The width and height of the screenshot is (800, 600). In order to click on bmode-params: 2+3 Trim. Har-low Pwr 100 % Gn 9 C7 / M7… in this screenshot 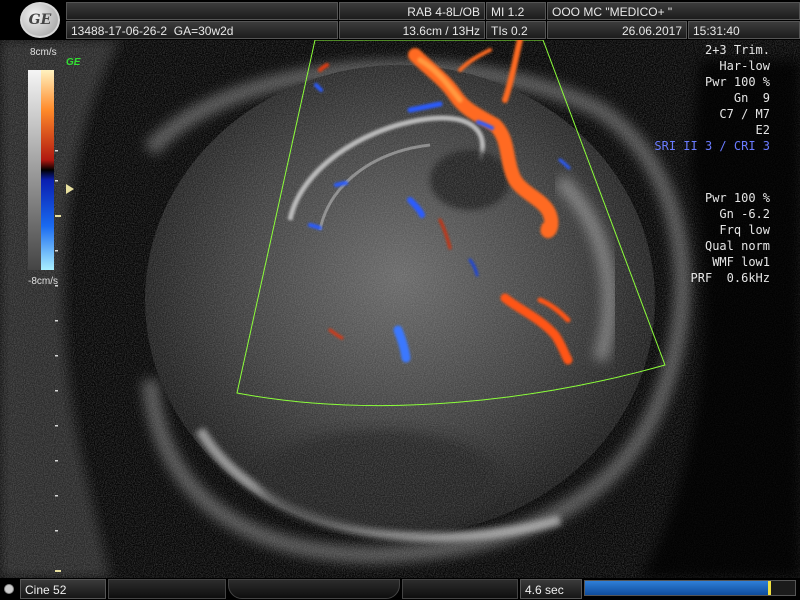, I will do `click(712, 98)`.